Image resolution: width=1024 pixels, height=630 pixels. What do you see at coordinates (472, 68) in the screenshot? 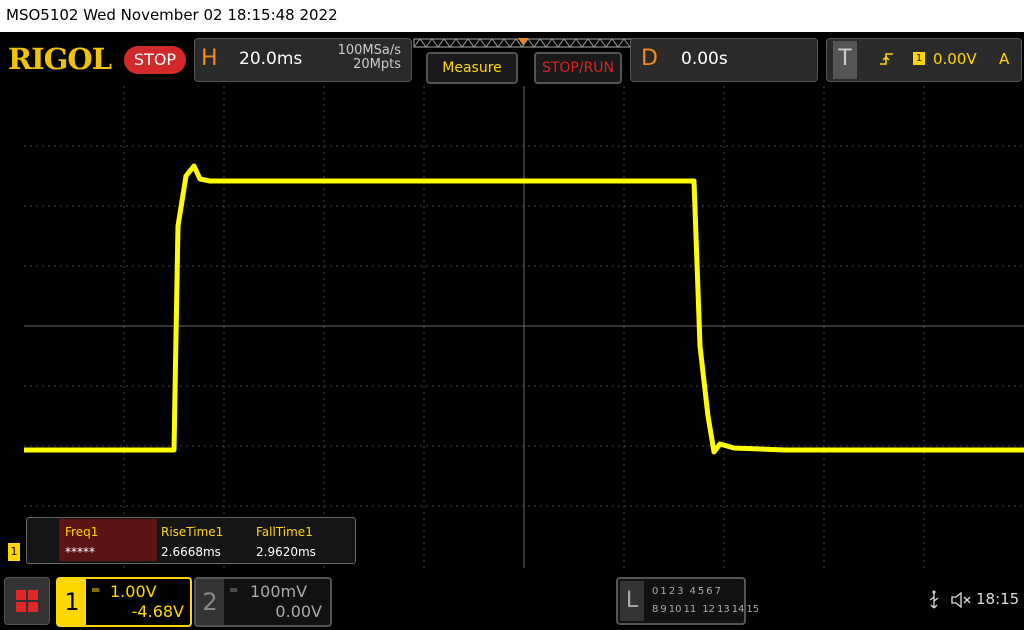
I see `measure-button: Measure` at bounding box center [472, 68].